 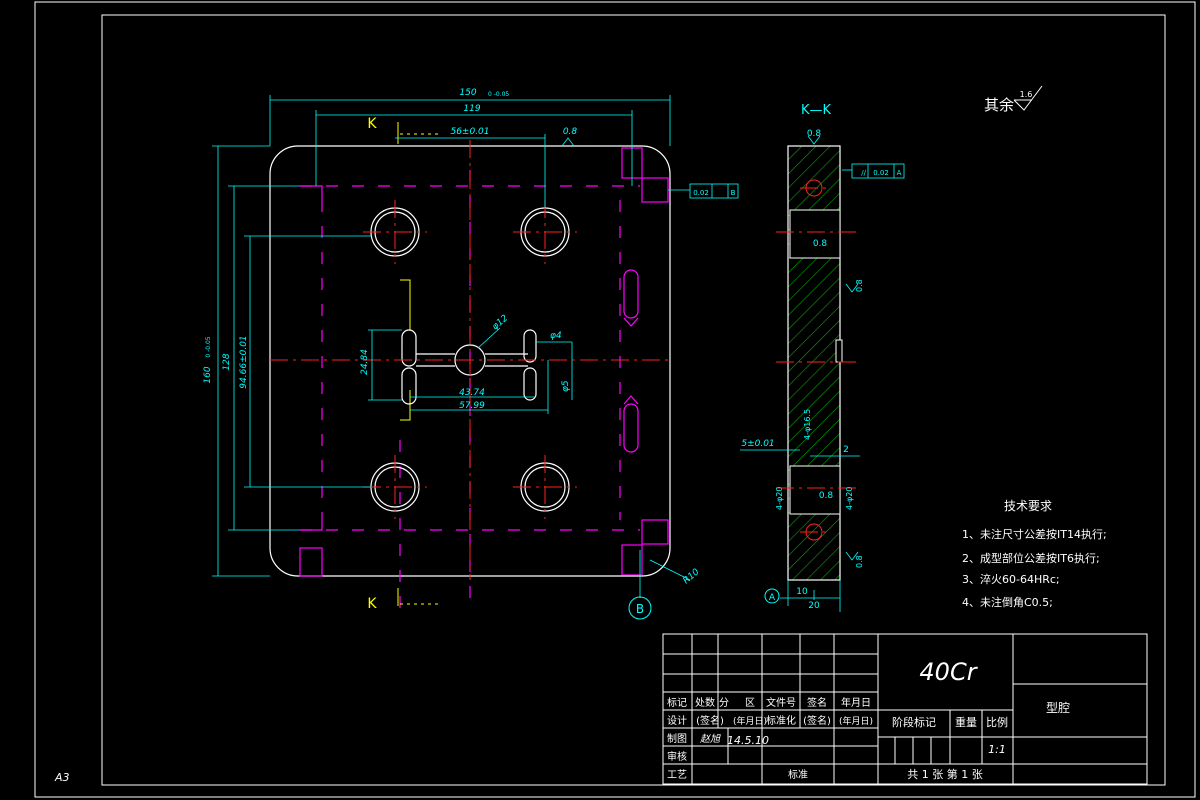 I want to click on dim-43-74: 43.74, so click(x=472, y=393).